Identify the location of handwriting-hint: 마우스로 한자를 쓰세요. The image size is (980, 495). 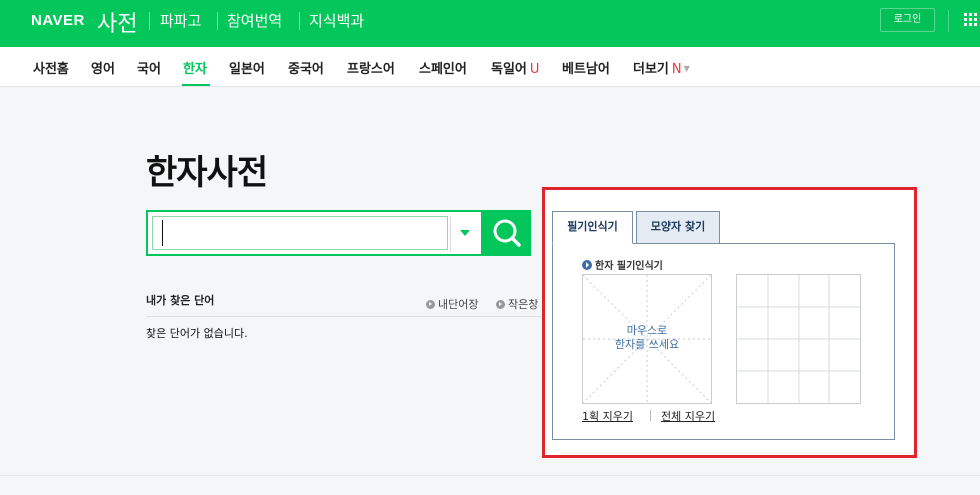
(647, 338).